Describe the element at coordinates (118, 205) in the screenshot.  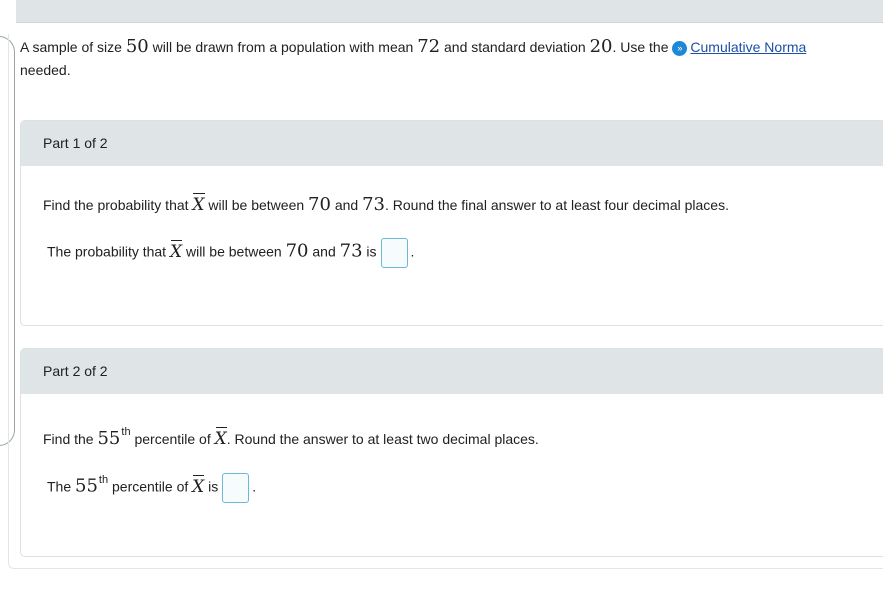
I see `question-text: Find the probability that` at that location.